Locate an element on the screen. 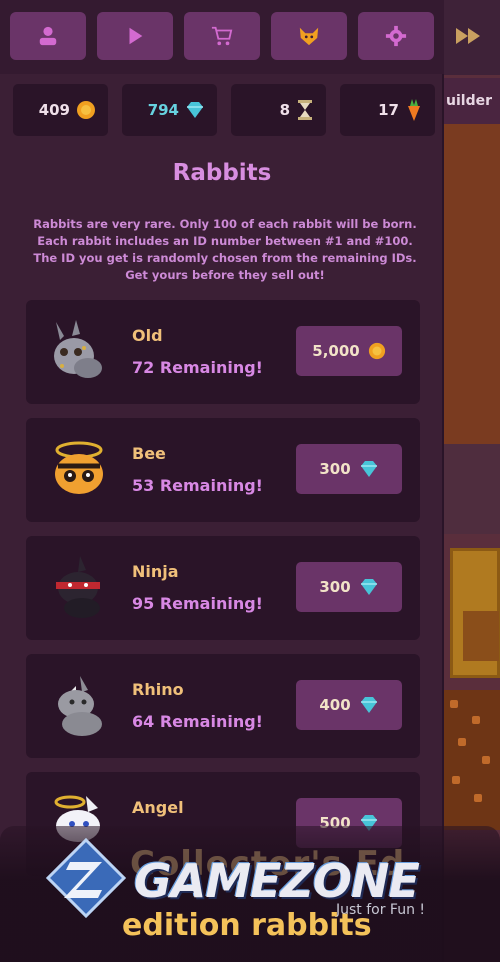 The width and height of the screenshot is (500, 962). carrot-counter: 17 is located at coordinates (387, 110).